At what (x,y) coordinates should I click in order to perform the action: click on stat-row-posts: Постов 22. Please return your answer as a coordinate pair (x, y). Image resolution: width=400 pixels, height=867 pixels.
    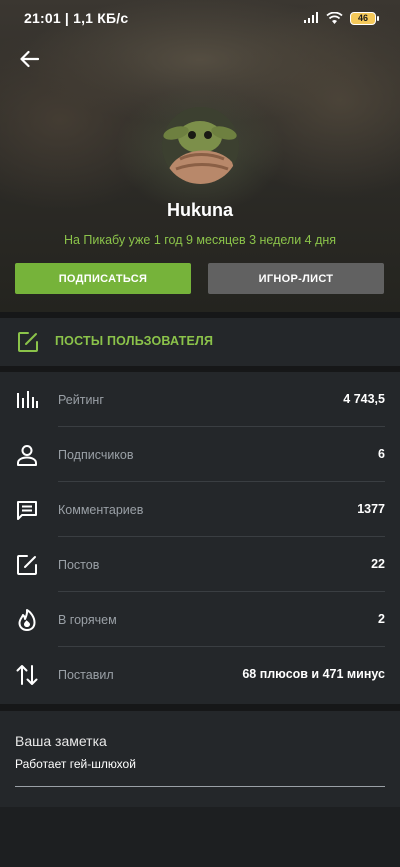
    Looking at the image, I should click on (200, 564).